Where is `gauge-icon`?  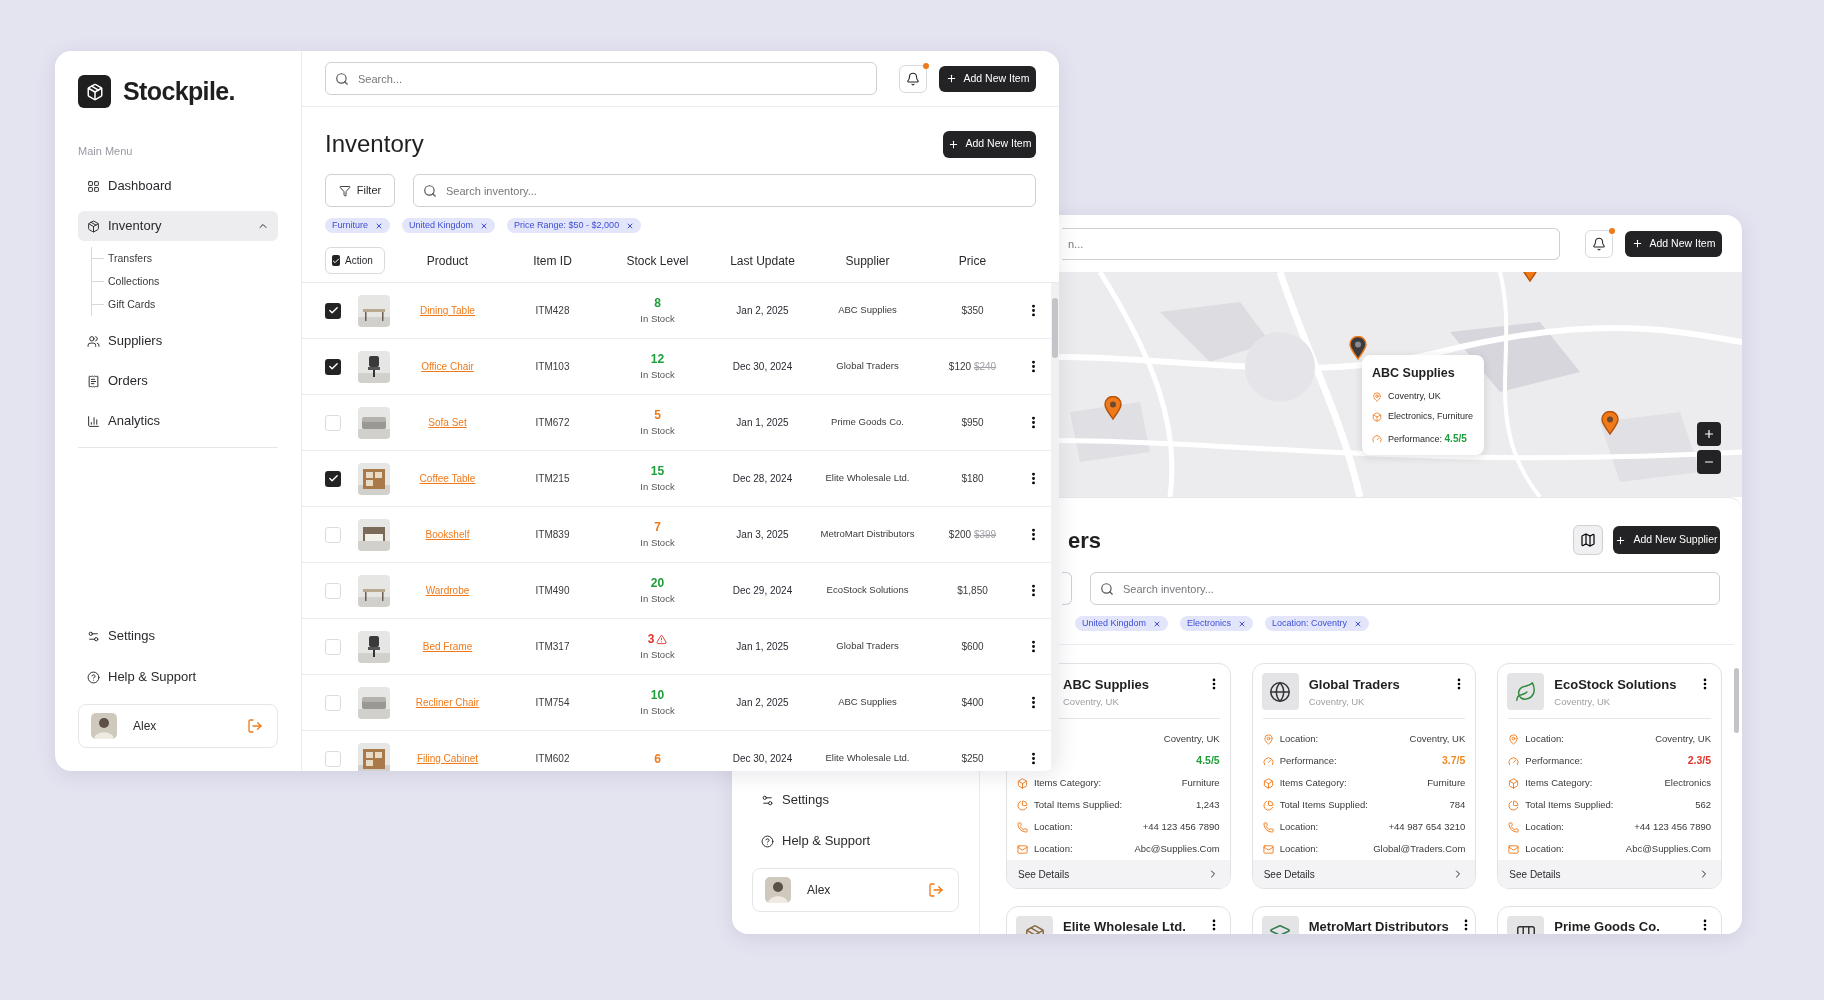
gauge-icon is located at coordinates (1377, 438).